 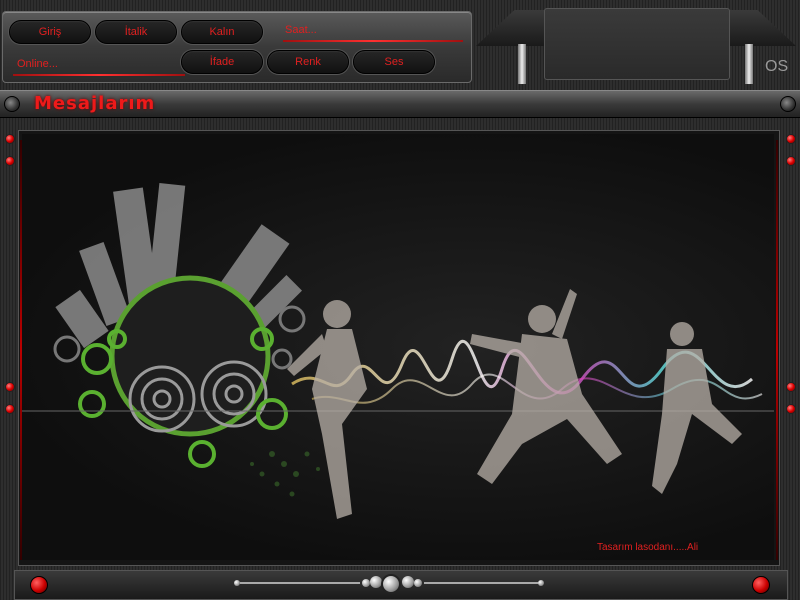 I want to click on bottom-bar, so click(x=401, y=585).